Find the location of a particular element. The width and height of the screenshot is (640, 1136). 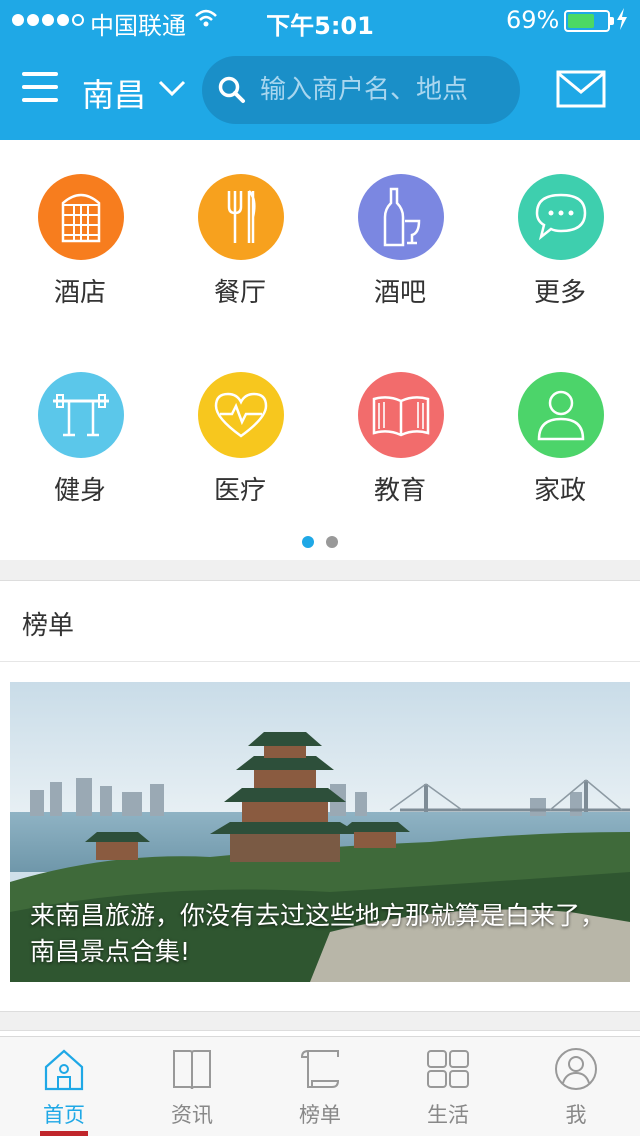

status-bar: 中国联通 下午5:01 69% is located at coordinates (320, 20).